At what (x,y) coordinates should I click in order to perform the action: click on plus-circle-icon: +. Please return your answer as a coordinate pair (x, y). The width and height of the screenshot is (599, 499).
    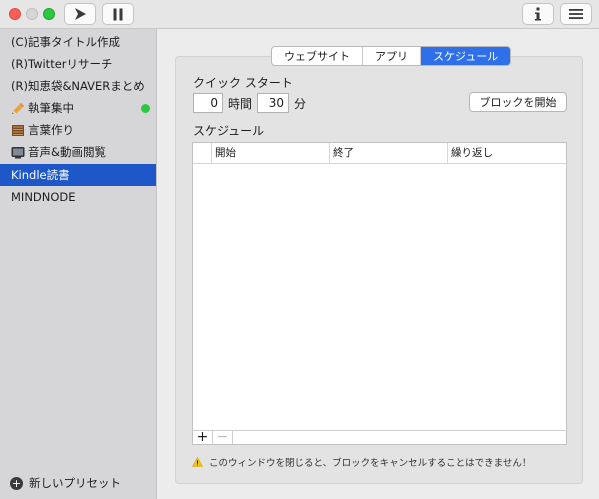
    Looking at the image, I should click on (16, 483).